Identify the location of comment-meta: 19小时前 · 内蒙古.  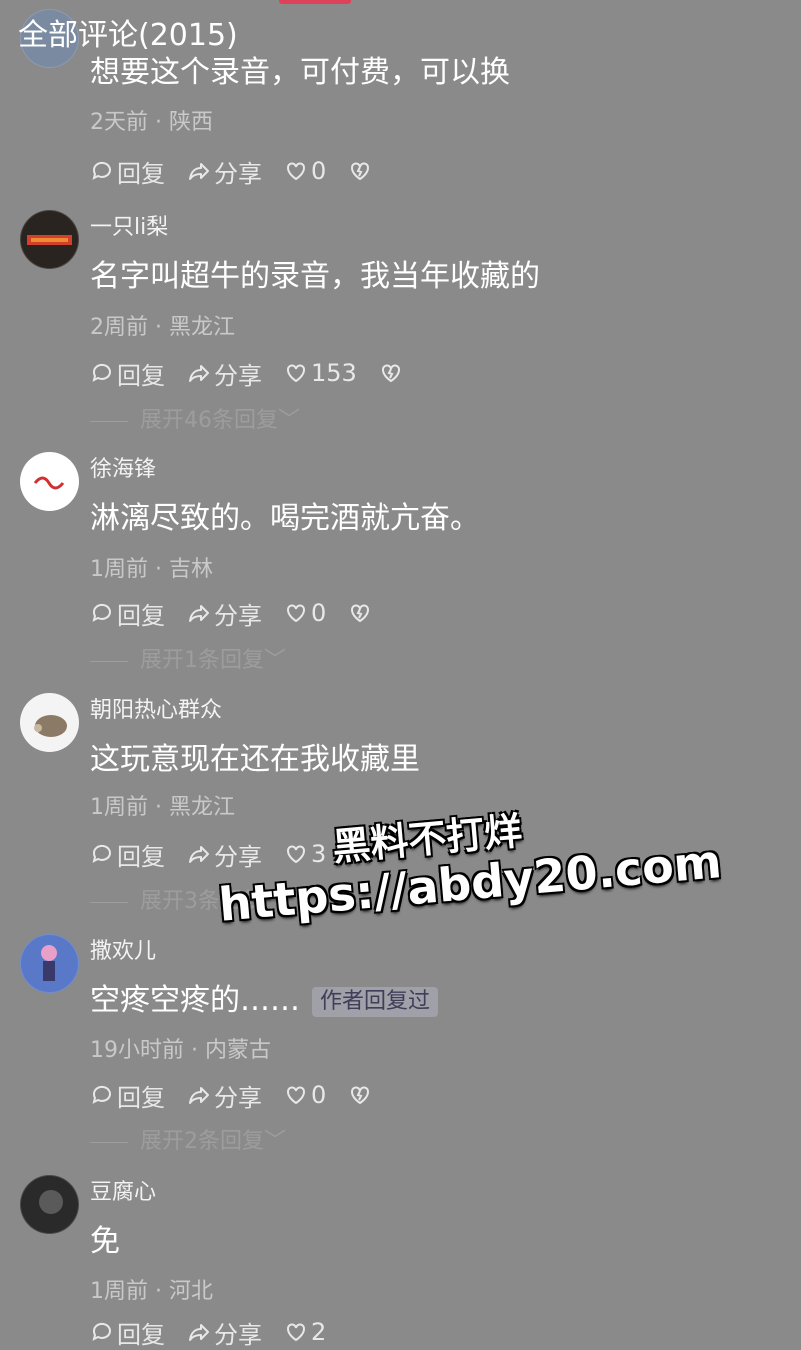
(180, 1050).